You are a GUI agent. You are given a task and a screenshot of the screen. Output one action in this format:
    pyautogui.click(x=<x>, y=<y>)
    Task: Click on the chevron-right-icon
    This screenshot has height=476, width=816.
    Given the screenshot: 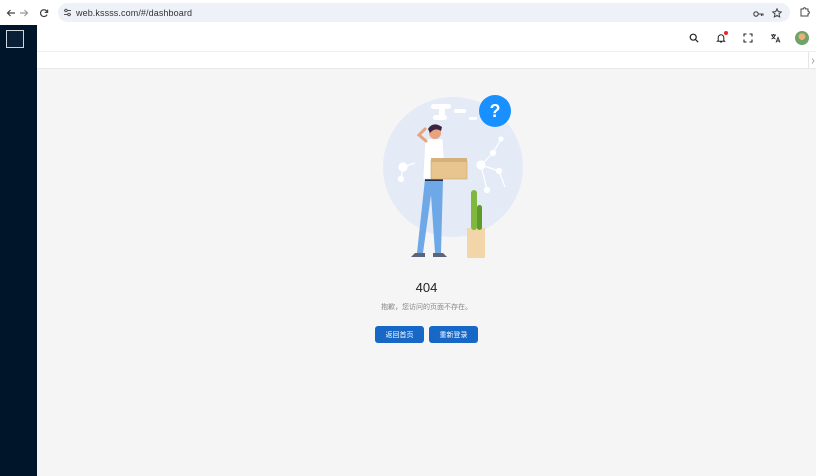 What is the action you would take?
    pyautogui.click(x=813, y=60)
    